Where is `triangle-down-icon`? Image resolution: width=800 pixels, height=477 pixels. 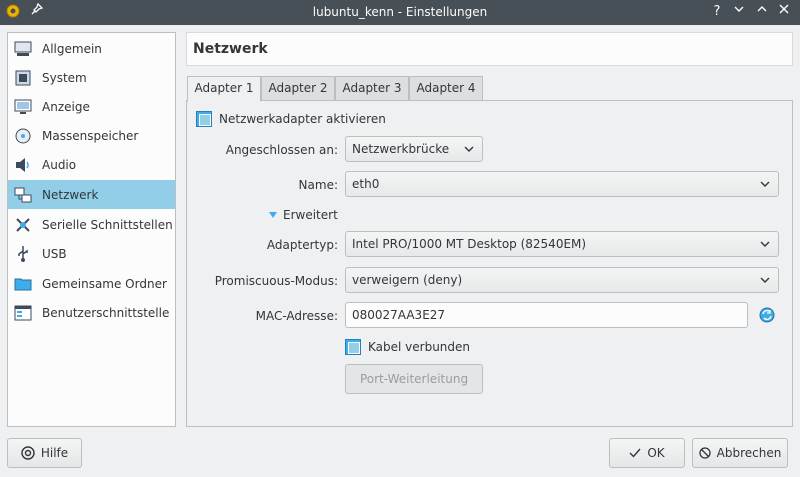 triangle-down-icon is located at coordinates (273, 215).